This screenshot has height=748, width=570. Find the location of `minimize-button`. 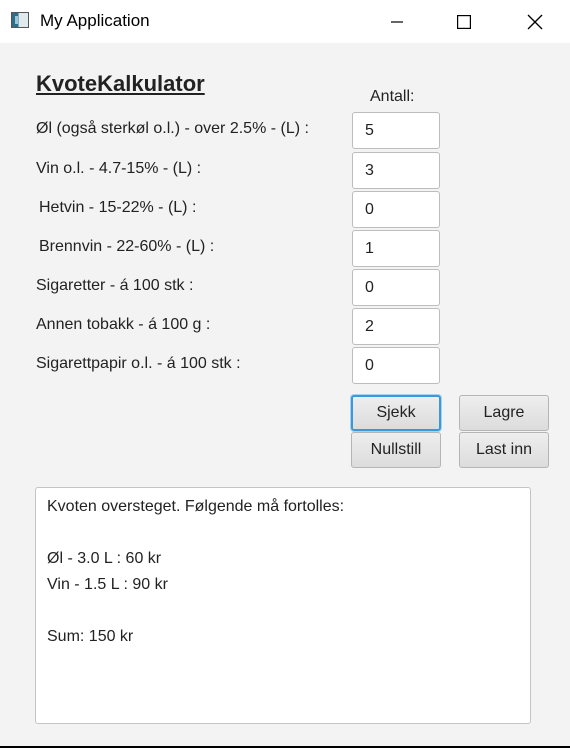

minimize-button is located at coordinates (397, 21).